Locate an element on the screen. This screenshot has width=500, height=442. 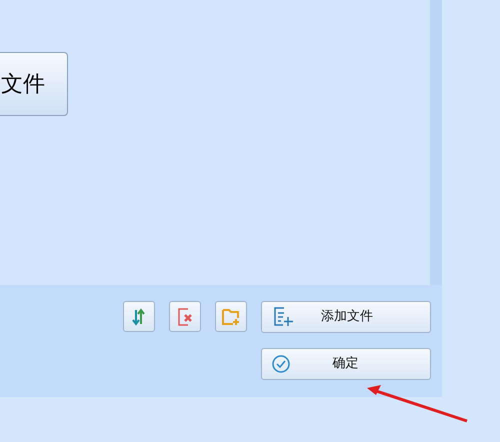
delete-file-icon is located at coordinates (185, 316).